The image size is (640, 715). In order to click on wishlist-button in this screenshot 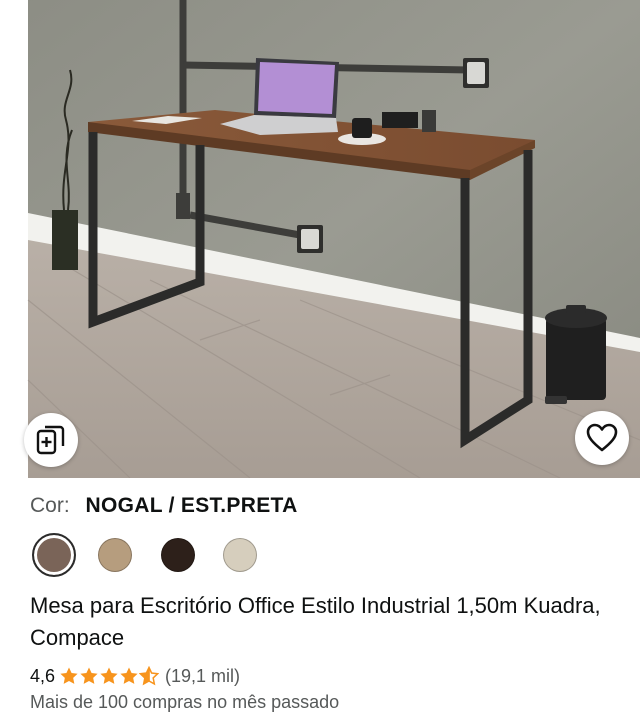, I will do `click(602, 438)`.